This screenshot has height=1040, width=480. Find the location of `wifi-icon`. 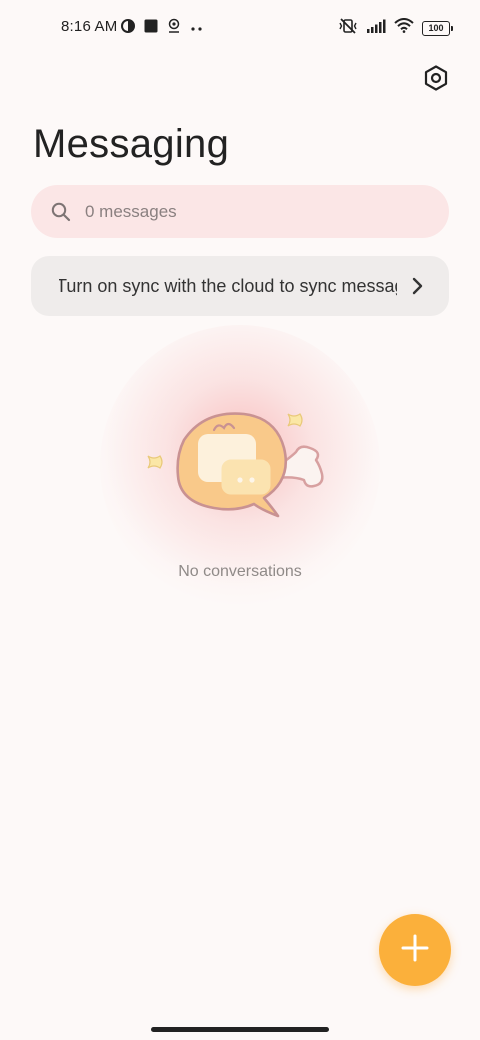

wifi-icon is located at coordinates (404, 28).